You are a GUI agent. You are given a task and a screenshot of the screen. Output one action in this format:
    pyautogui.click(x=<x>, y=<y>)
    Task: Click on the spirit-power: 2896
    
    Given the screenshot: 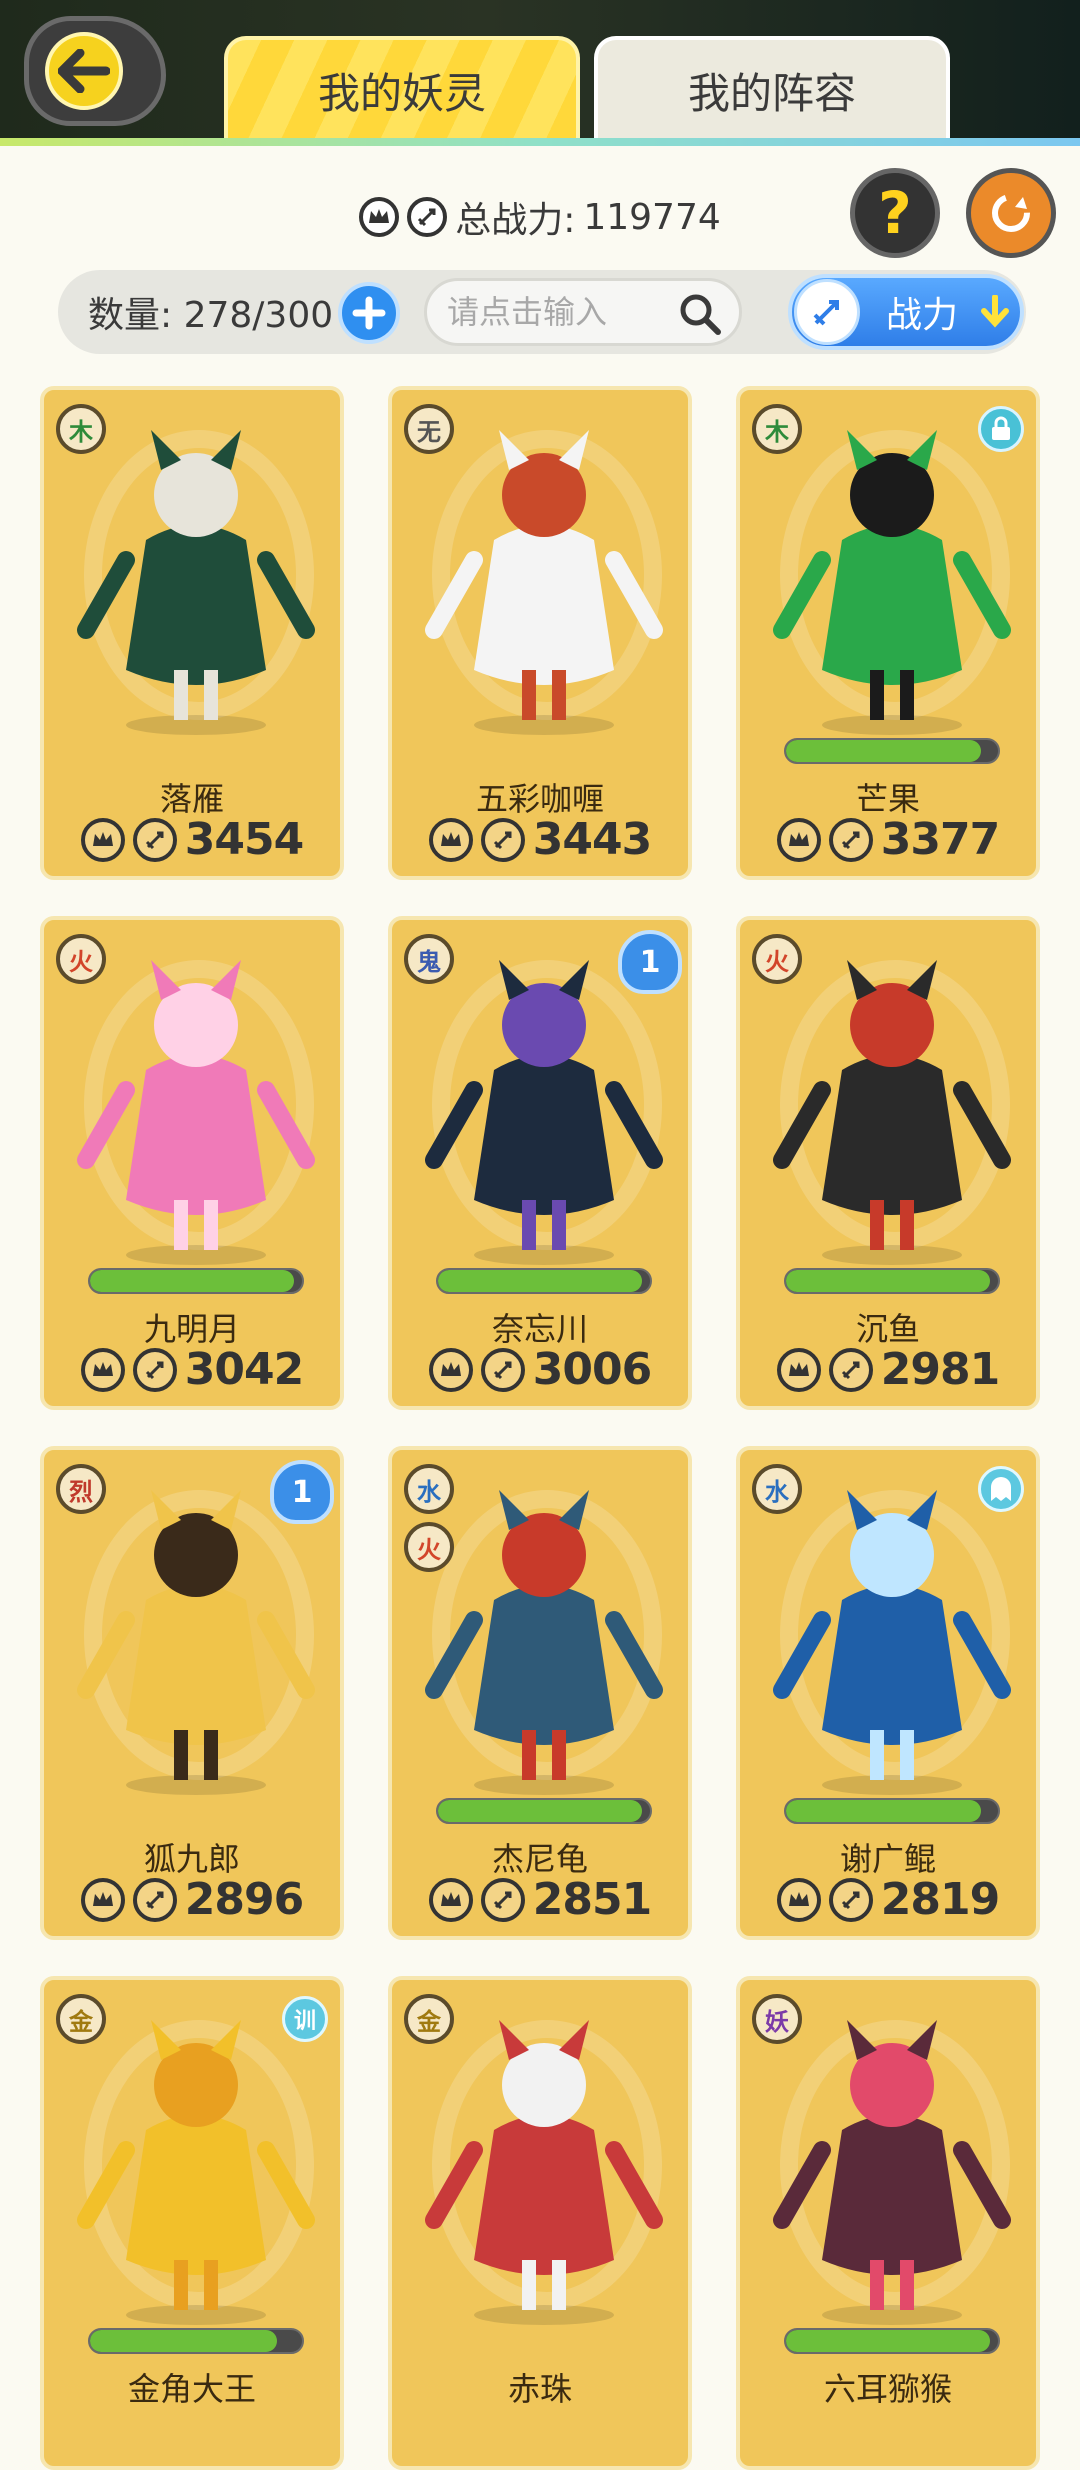 What is the action you would take?
    pyautogui.click(x=192, y=1899)
    